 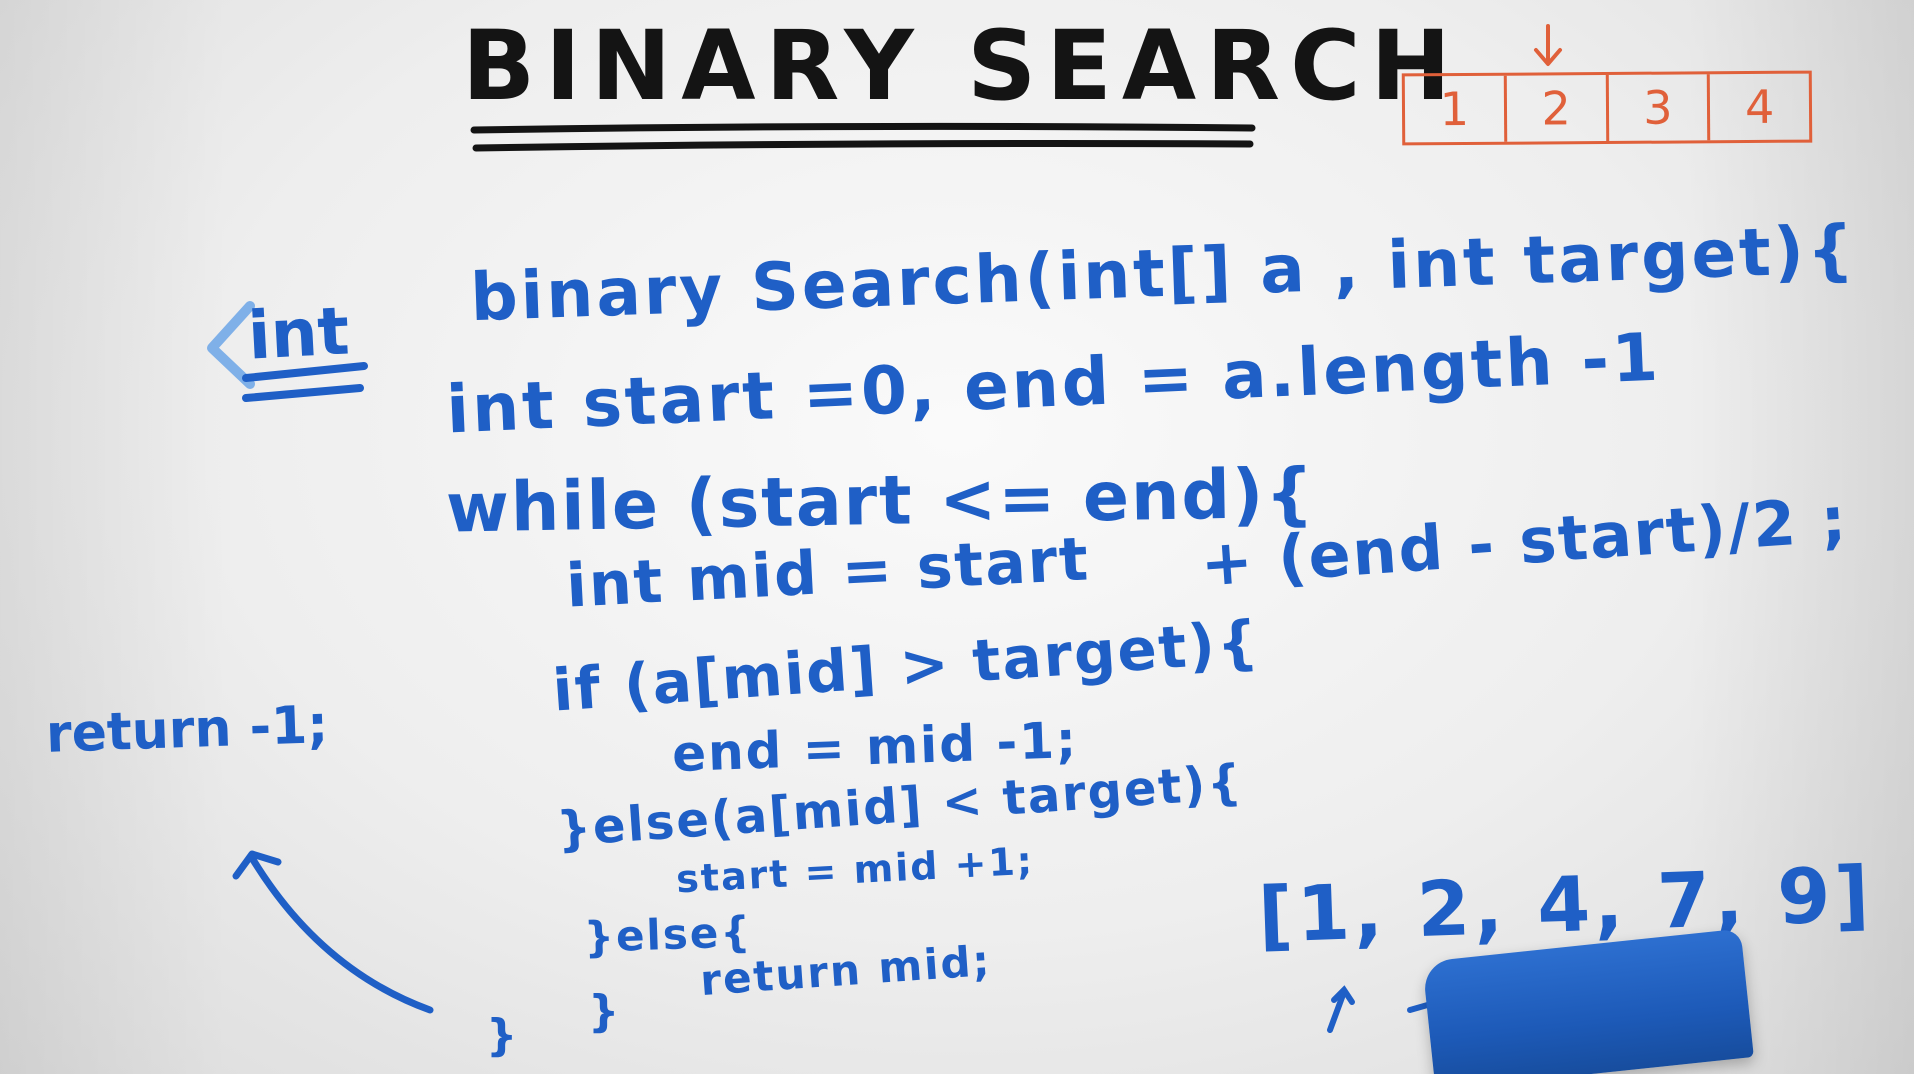 What do you see at coordinates (1659, 107) in the screenshot?
I see `array-cell: 3` at bounding box center [1659, 107].